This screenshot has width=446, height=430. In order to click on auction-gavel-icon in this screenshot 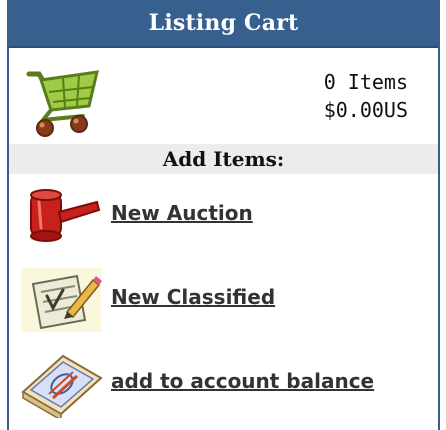, I will do `click(65, 215)`.